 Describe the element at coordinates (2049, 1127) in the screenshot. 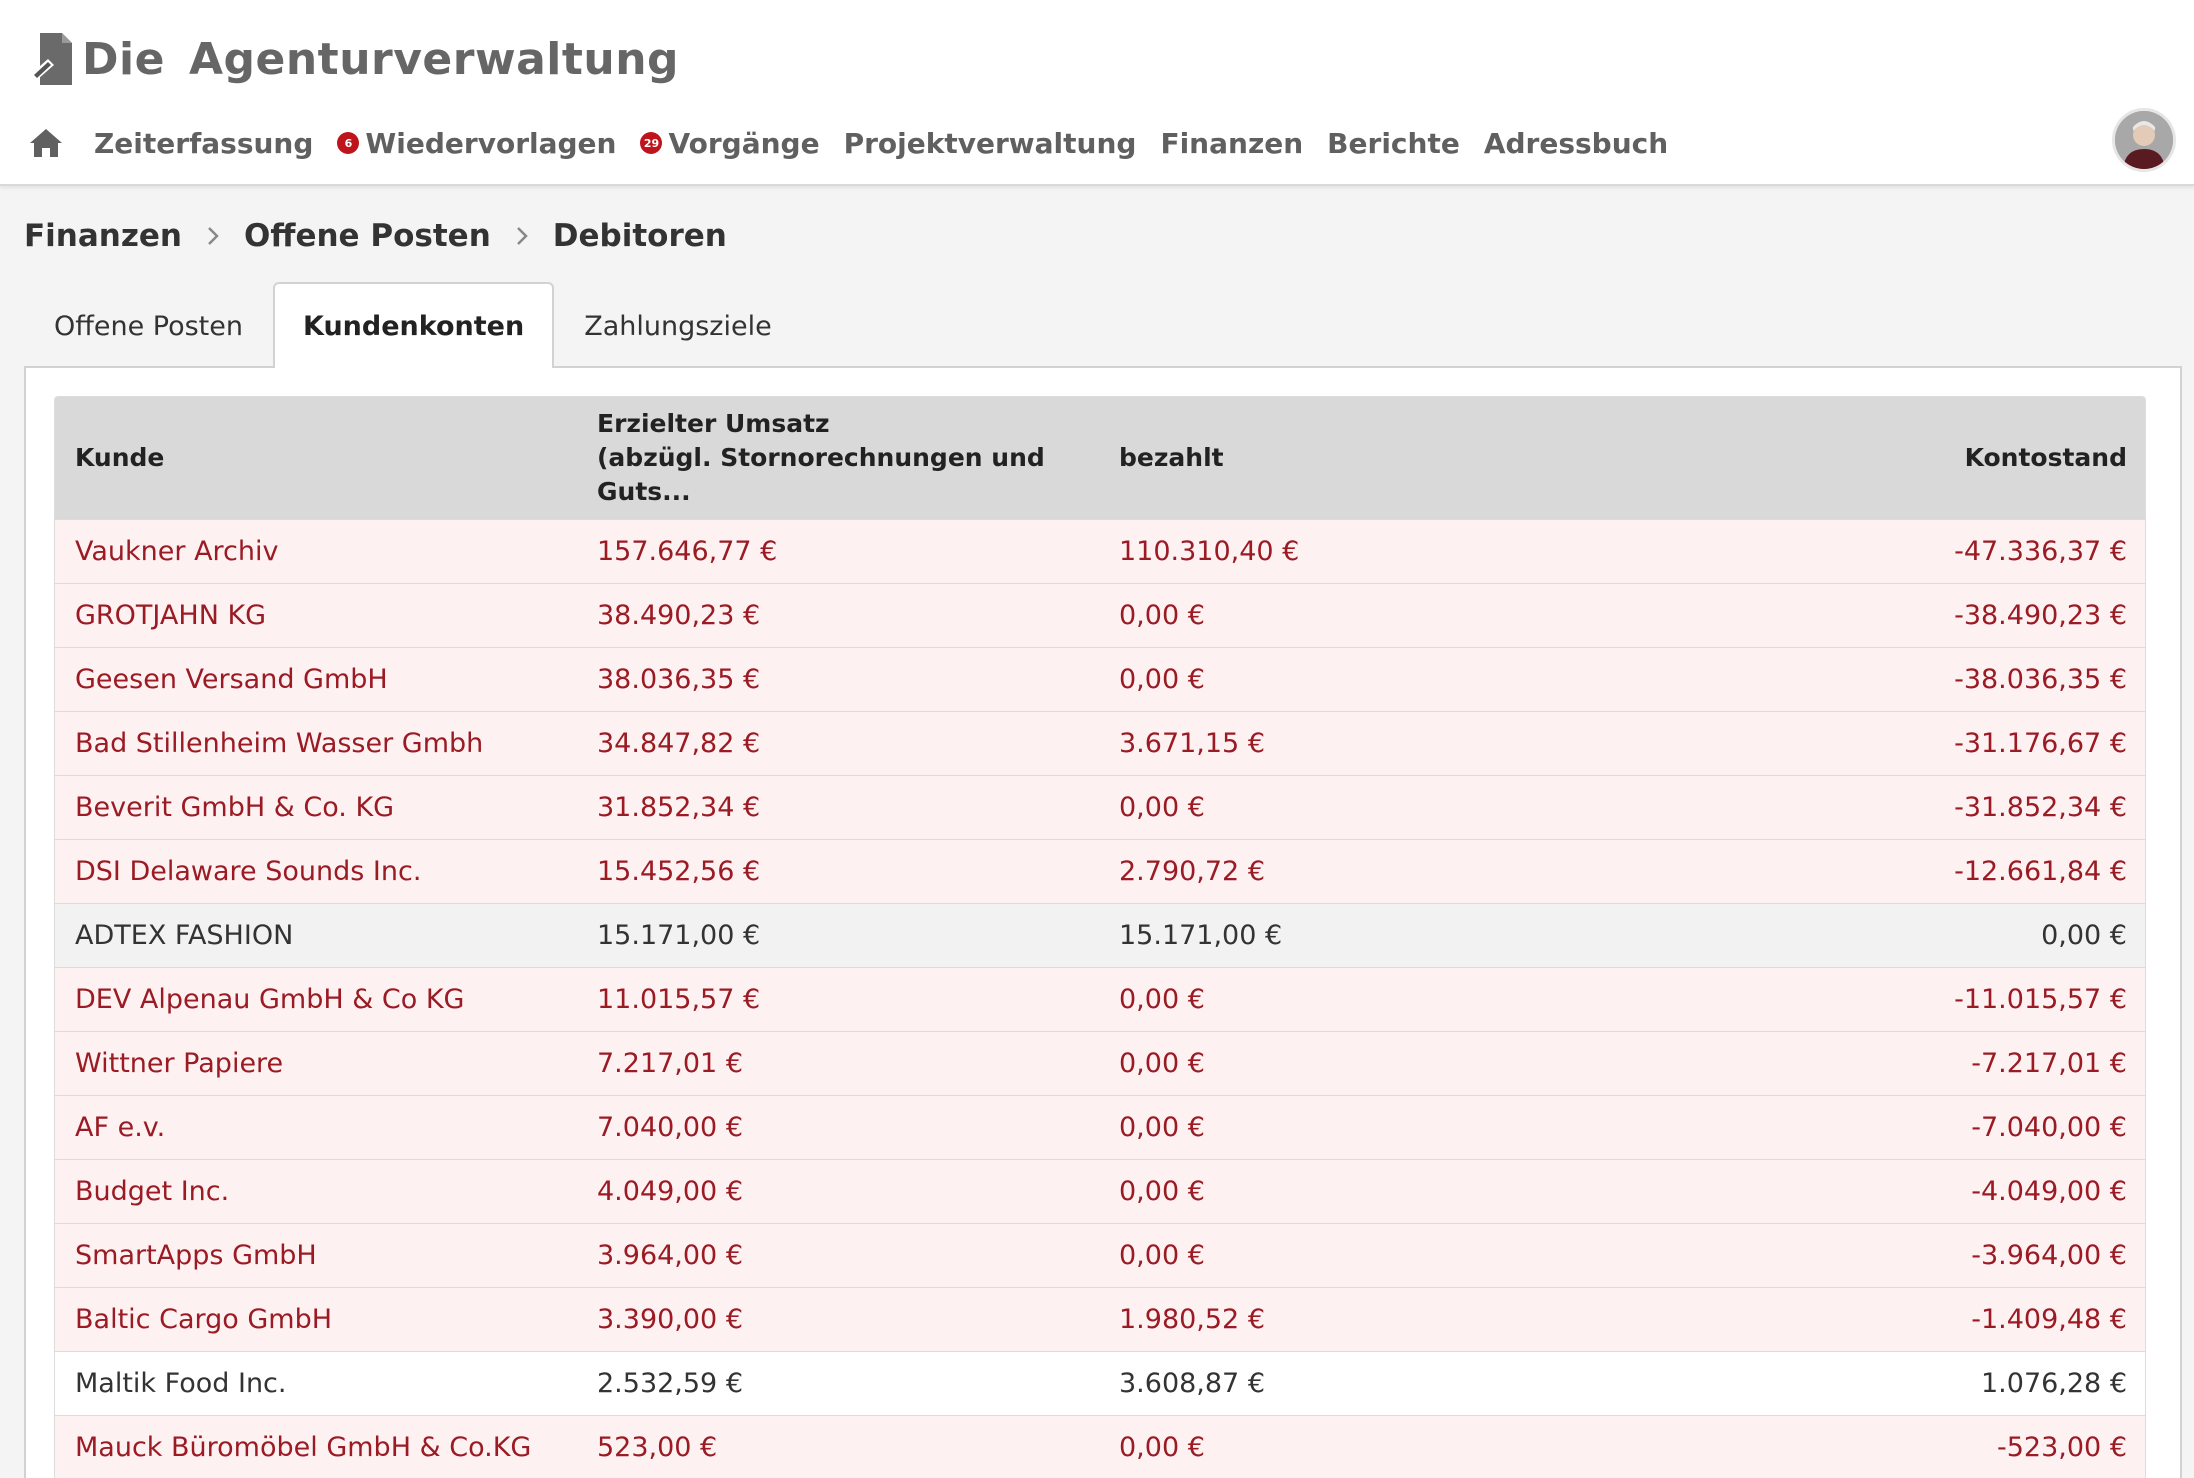

I see `cell-kontostand: -7.040,00 €` at that location.